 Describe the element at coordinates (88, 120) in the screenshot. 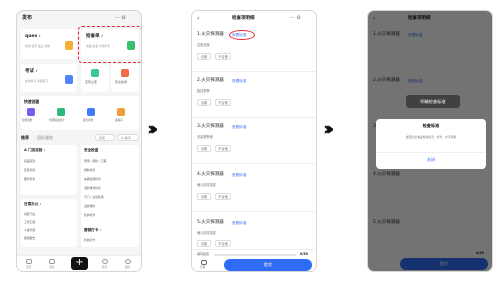

I see `quick-item-label: 报告排查` at that location.